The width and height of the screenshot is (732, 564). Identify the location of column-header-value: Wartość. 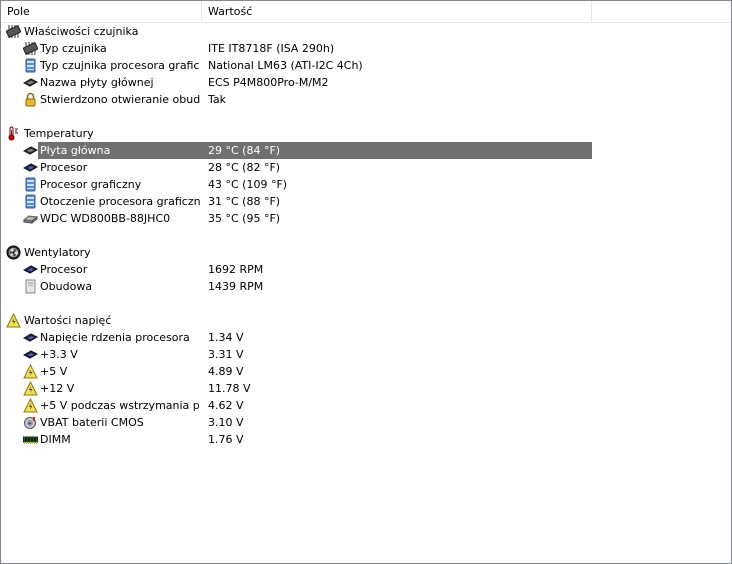
(397, 11).